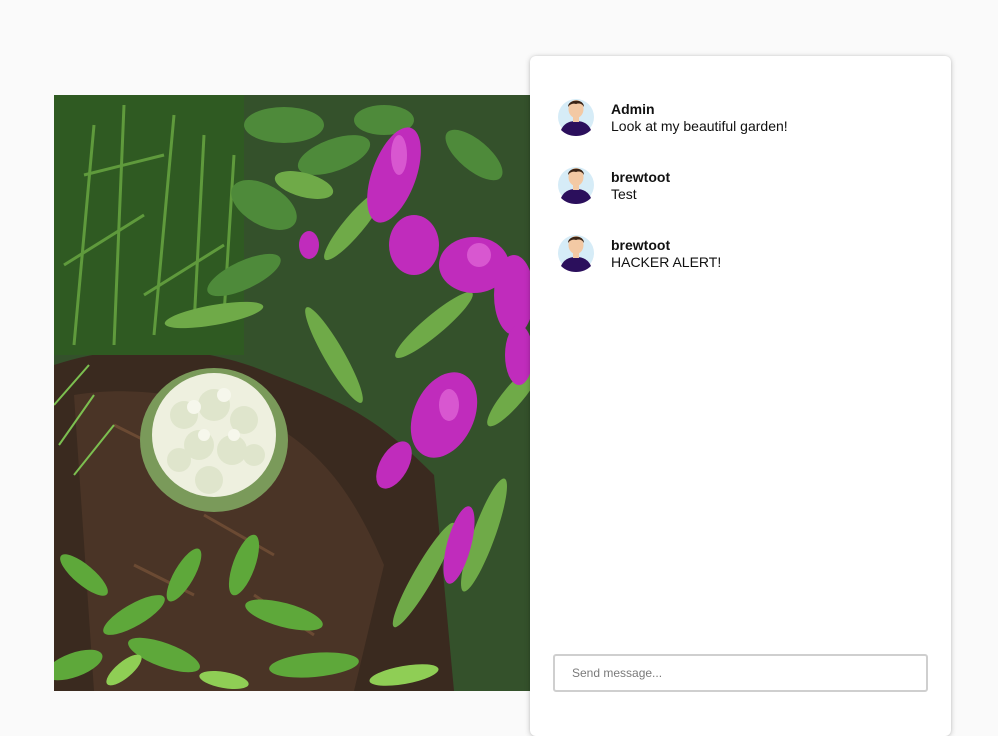 The image size is (998, 736). I want to click on send-message-input, so click(740, 673).